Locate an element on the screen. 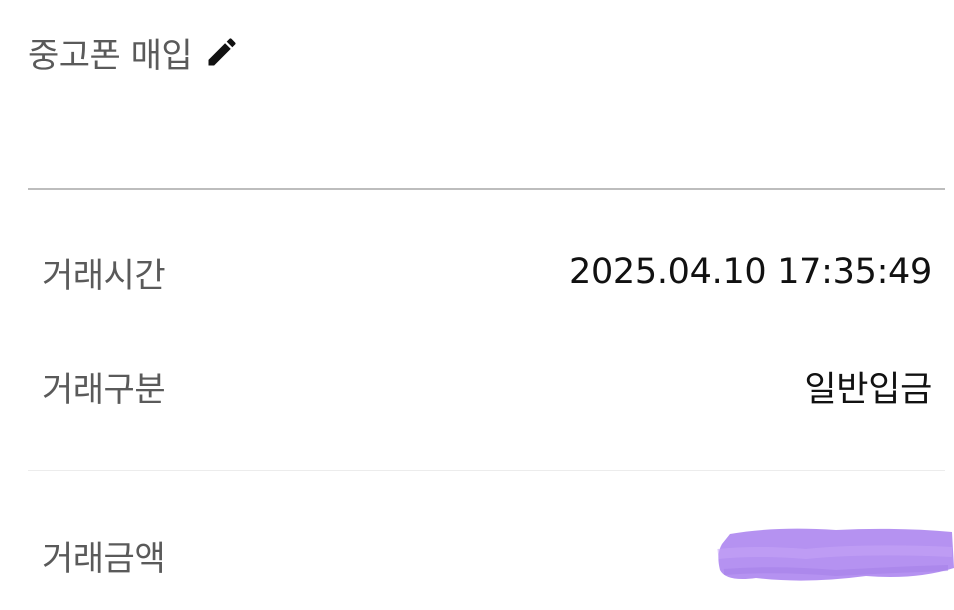 The image size is (954, 610). transaction-type-row: 거래구분 일반입금 is located at coordinates (487, 386).